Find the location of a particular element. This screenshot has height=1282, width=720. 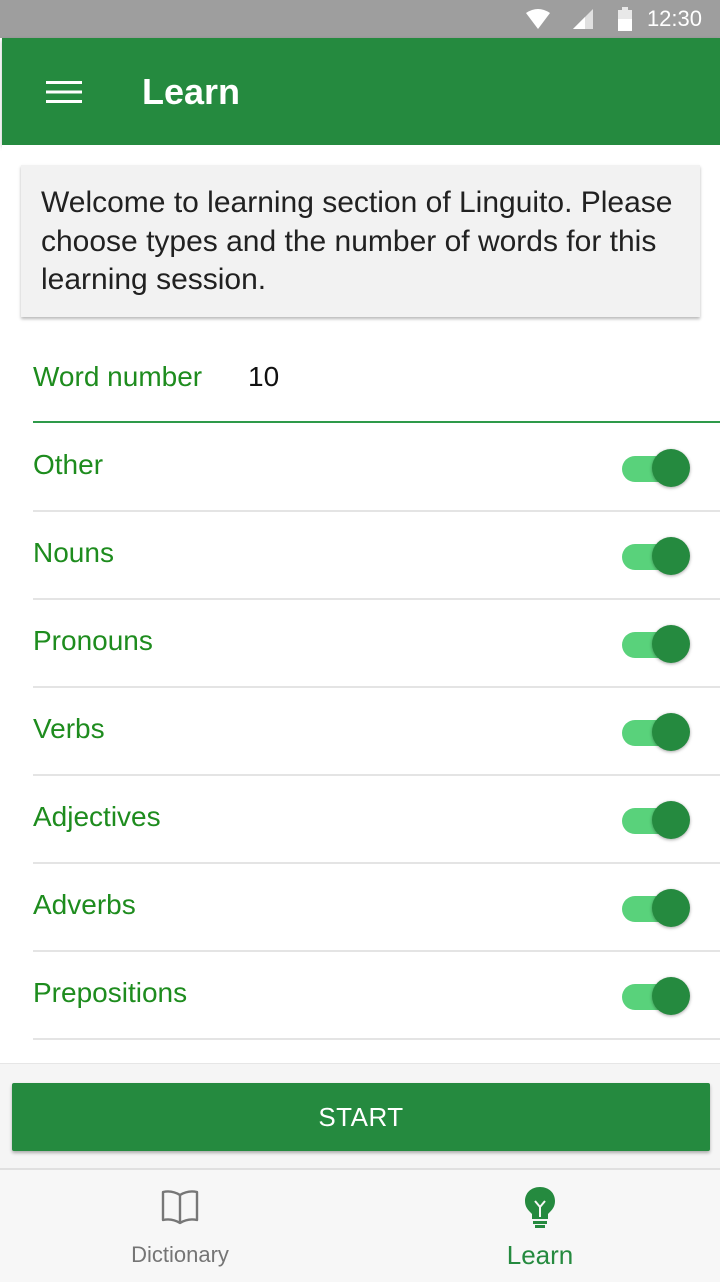

toggle-pronouns is located at coordinates (655, 643).